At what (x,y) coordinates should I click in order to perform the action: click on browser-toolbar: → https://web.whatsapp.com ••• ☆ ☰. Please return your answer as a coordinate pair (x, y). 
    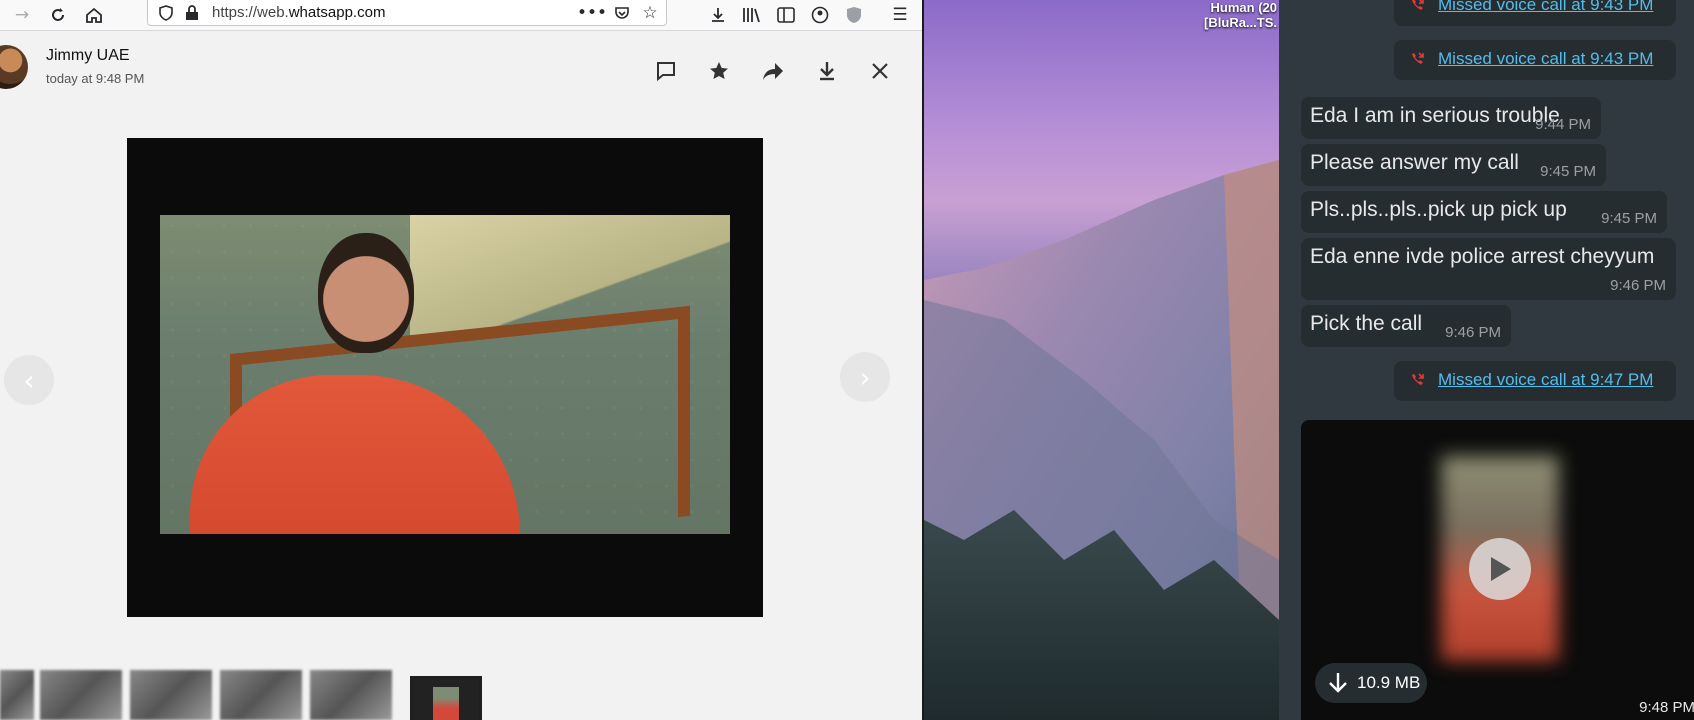
    Looking at the image, I should click on (461, 15).